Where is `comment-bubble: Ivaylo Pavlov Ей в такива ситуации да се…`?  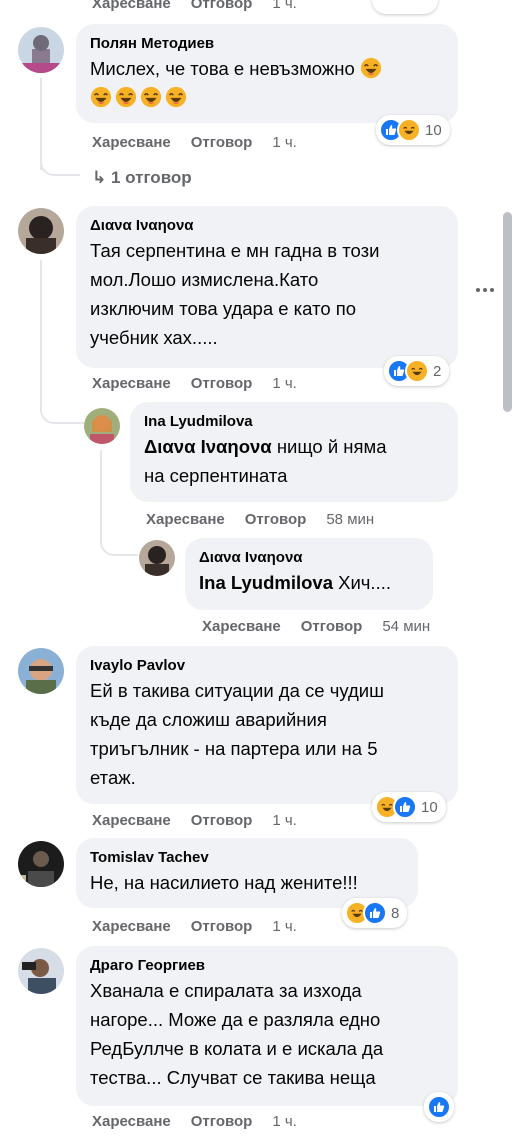 comment-bubble: Ivaylo Pavlov Ей в такива ситуации да се… is located at coordinates (267, 725).